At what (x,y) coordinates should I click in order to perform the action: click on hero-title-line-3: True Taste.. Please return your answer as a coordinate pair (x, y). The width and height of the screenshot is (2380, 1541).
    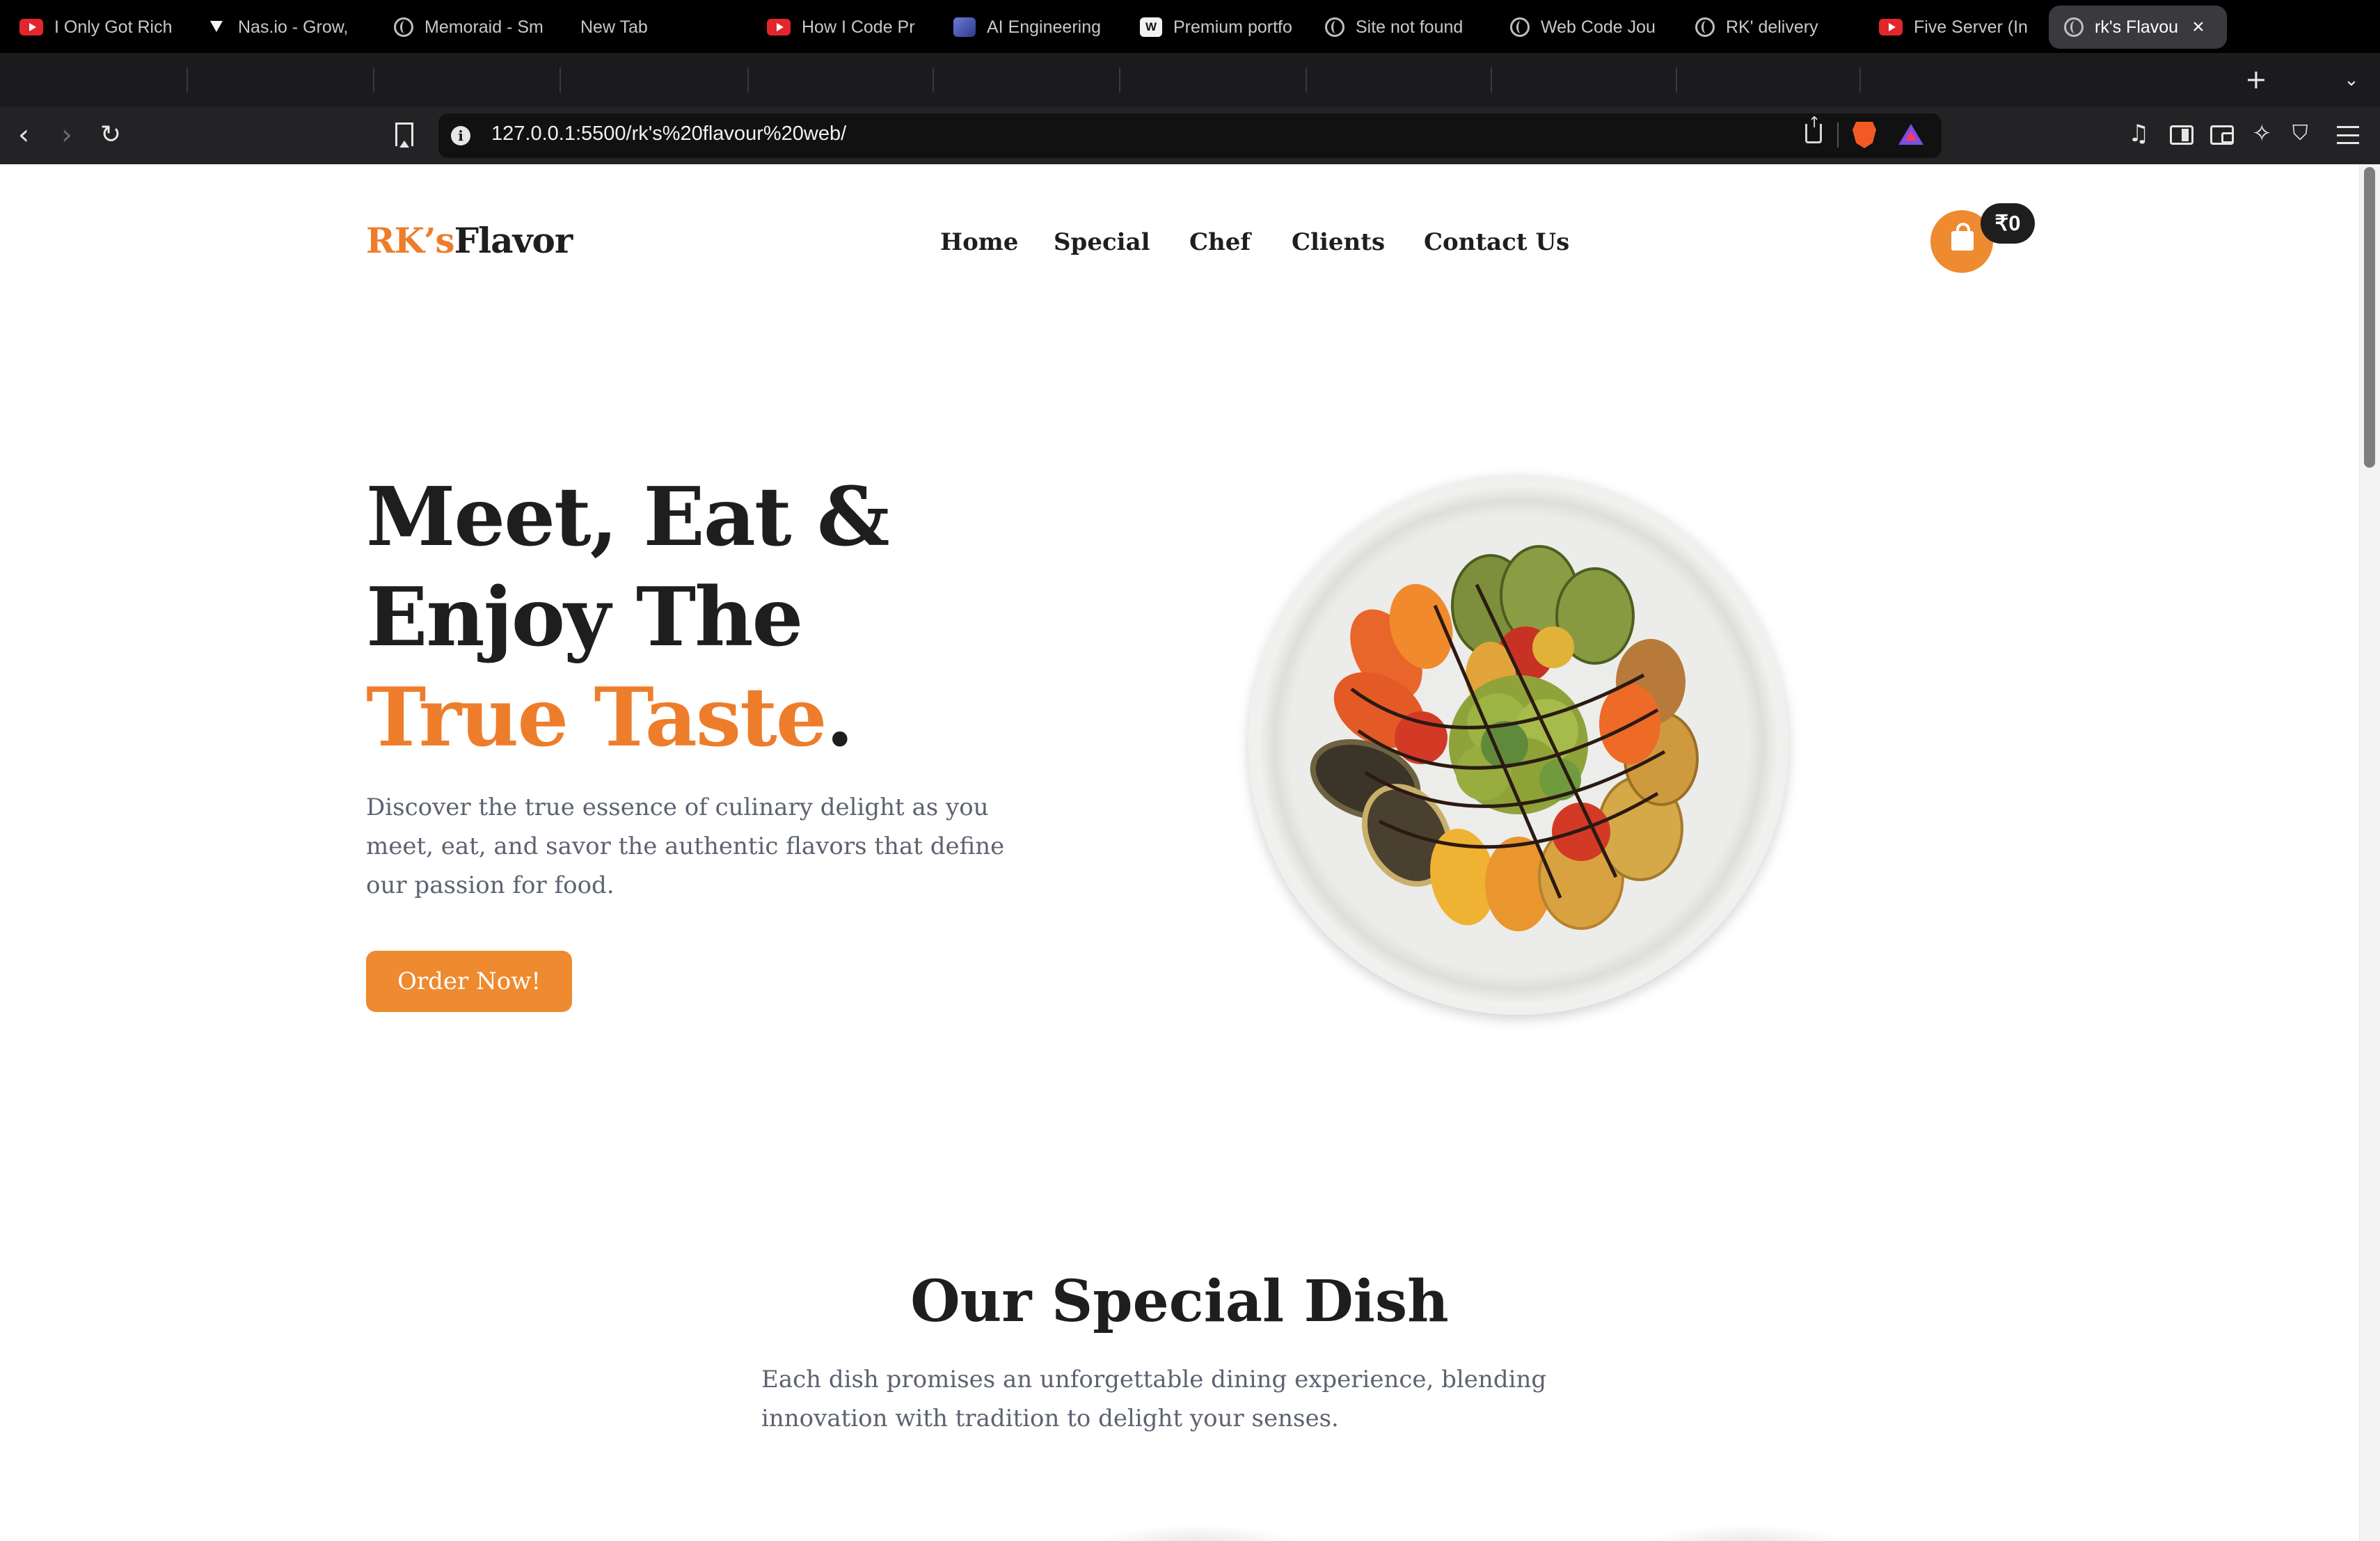
    Looking at the image, I should click on (610, 717).